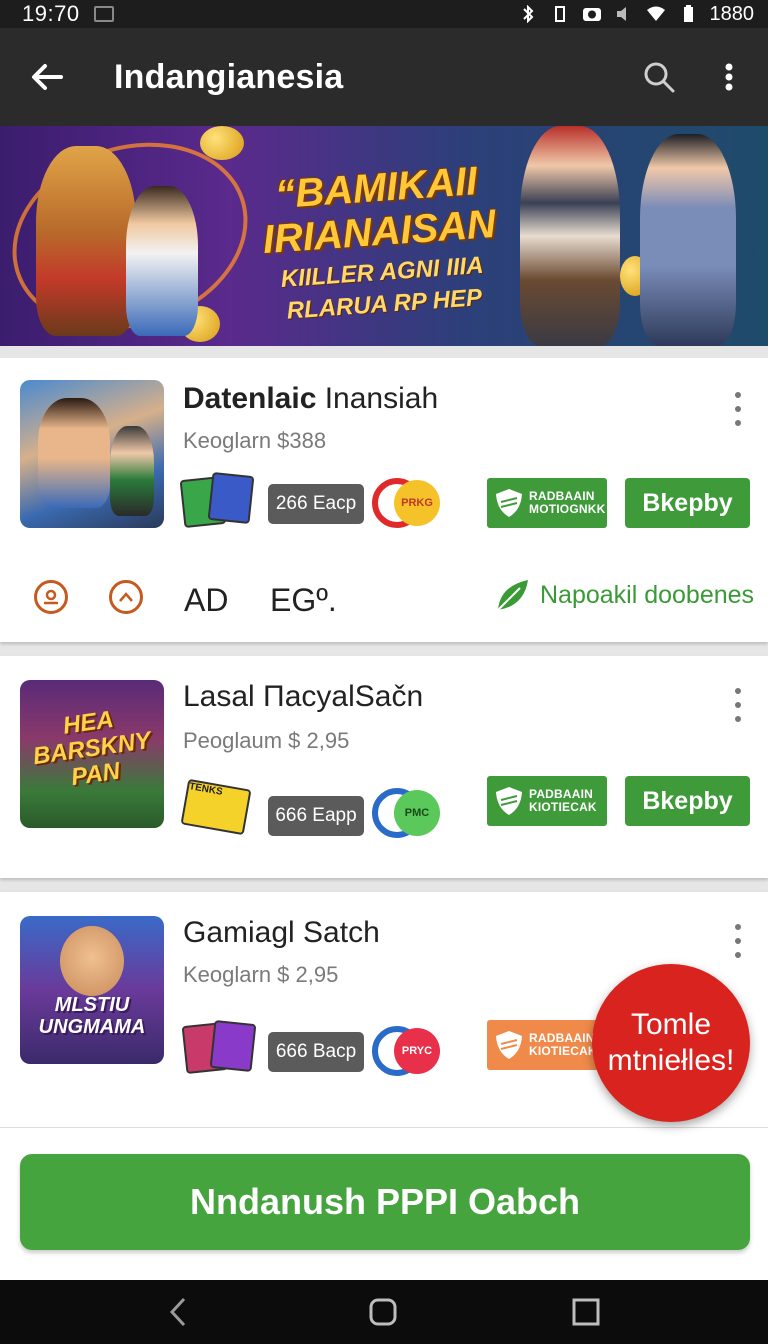 This screenshot has height=1344, width=768. Describe the element at coordinates (547, 801) in the screenshot. I see `verified-badge: PADBAAIN KIOTIECAK` at that location.